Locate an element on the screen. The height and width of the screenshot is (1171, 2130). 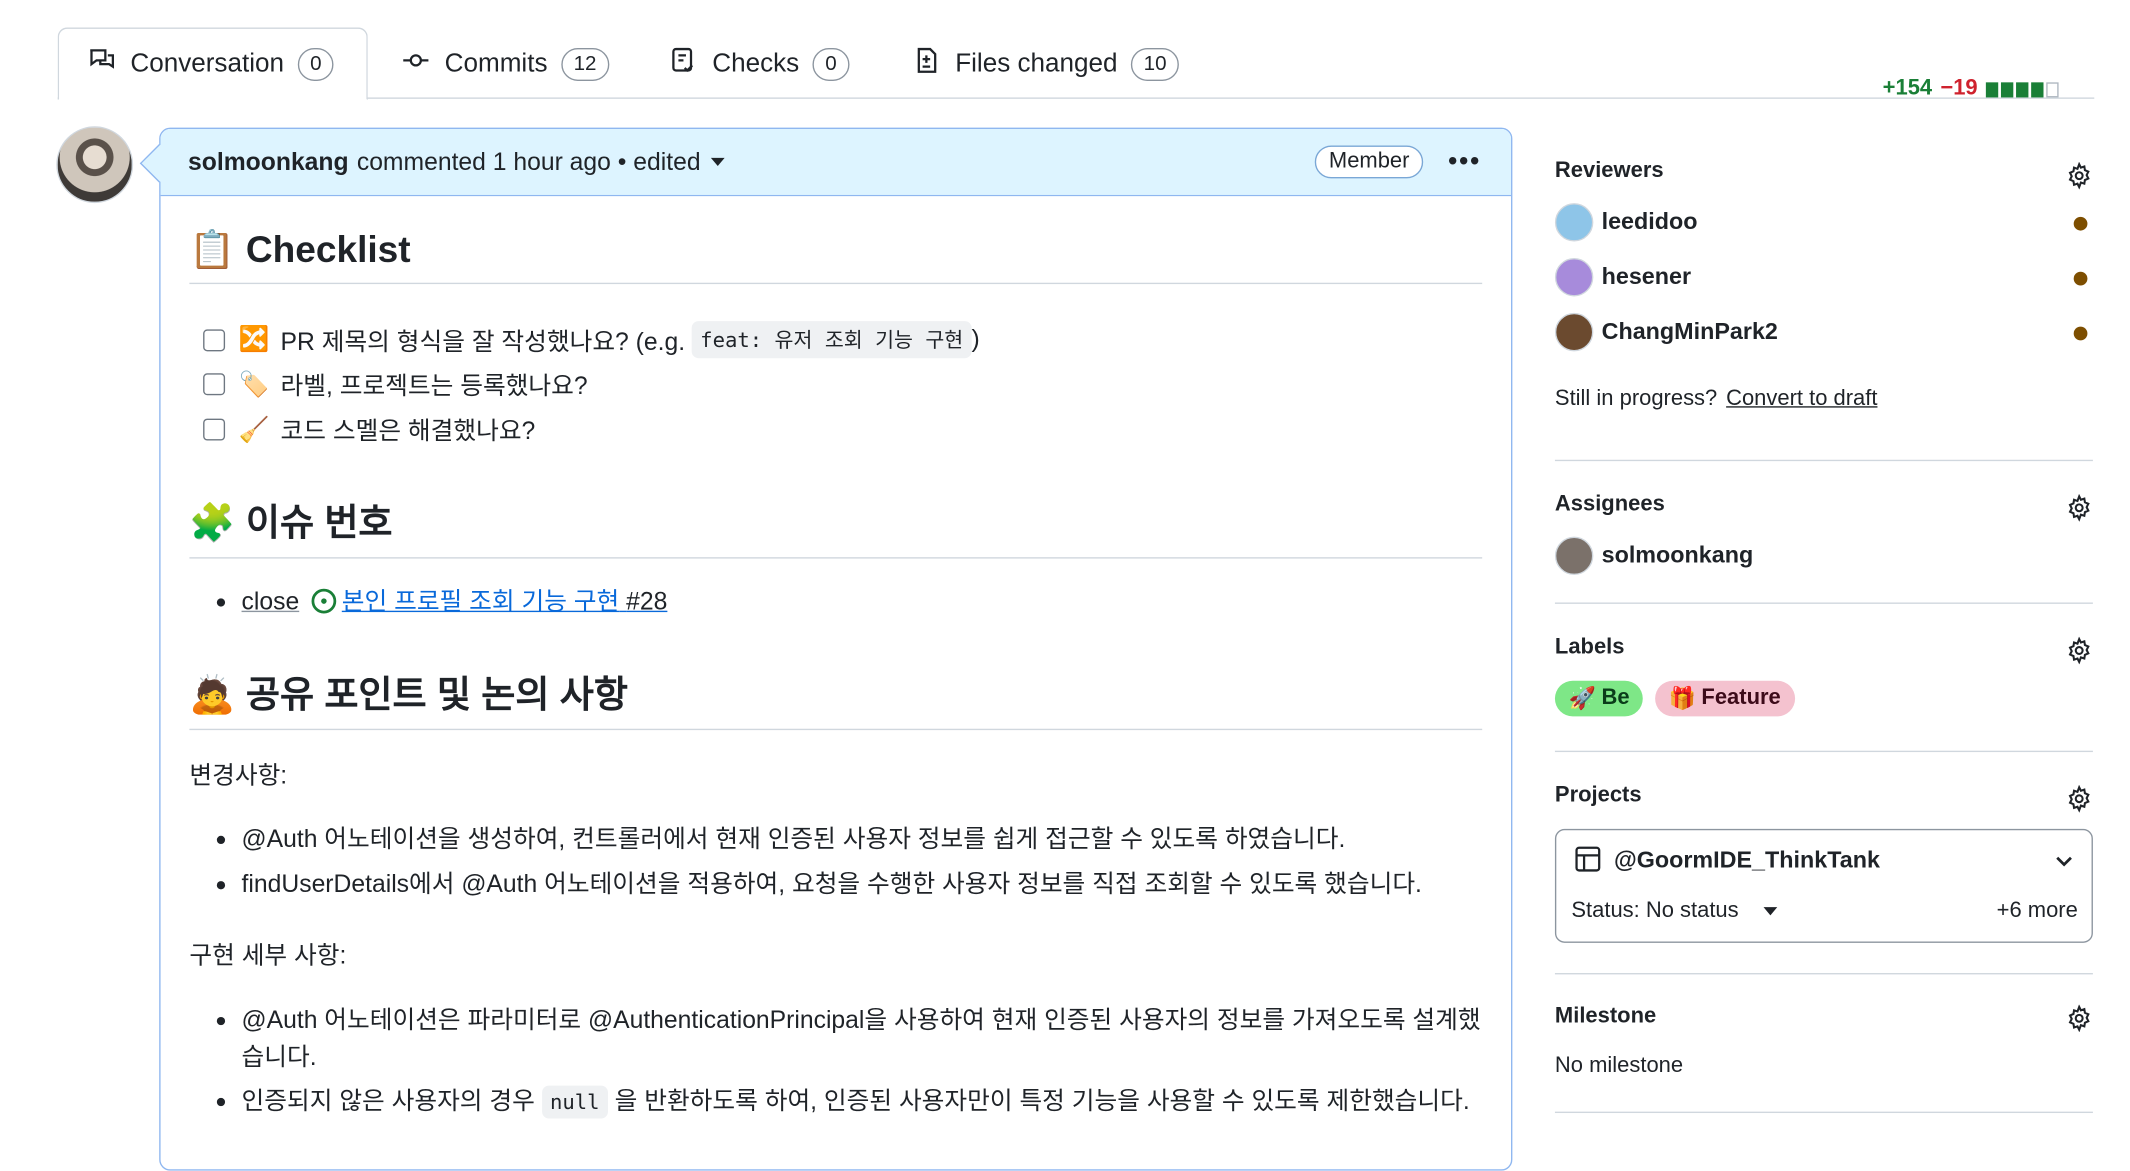
comment-arrow is located at coordinates (159, 163).